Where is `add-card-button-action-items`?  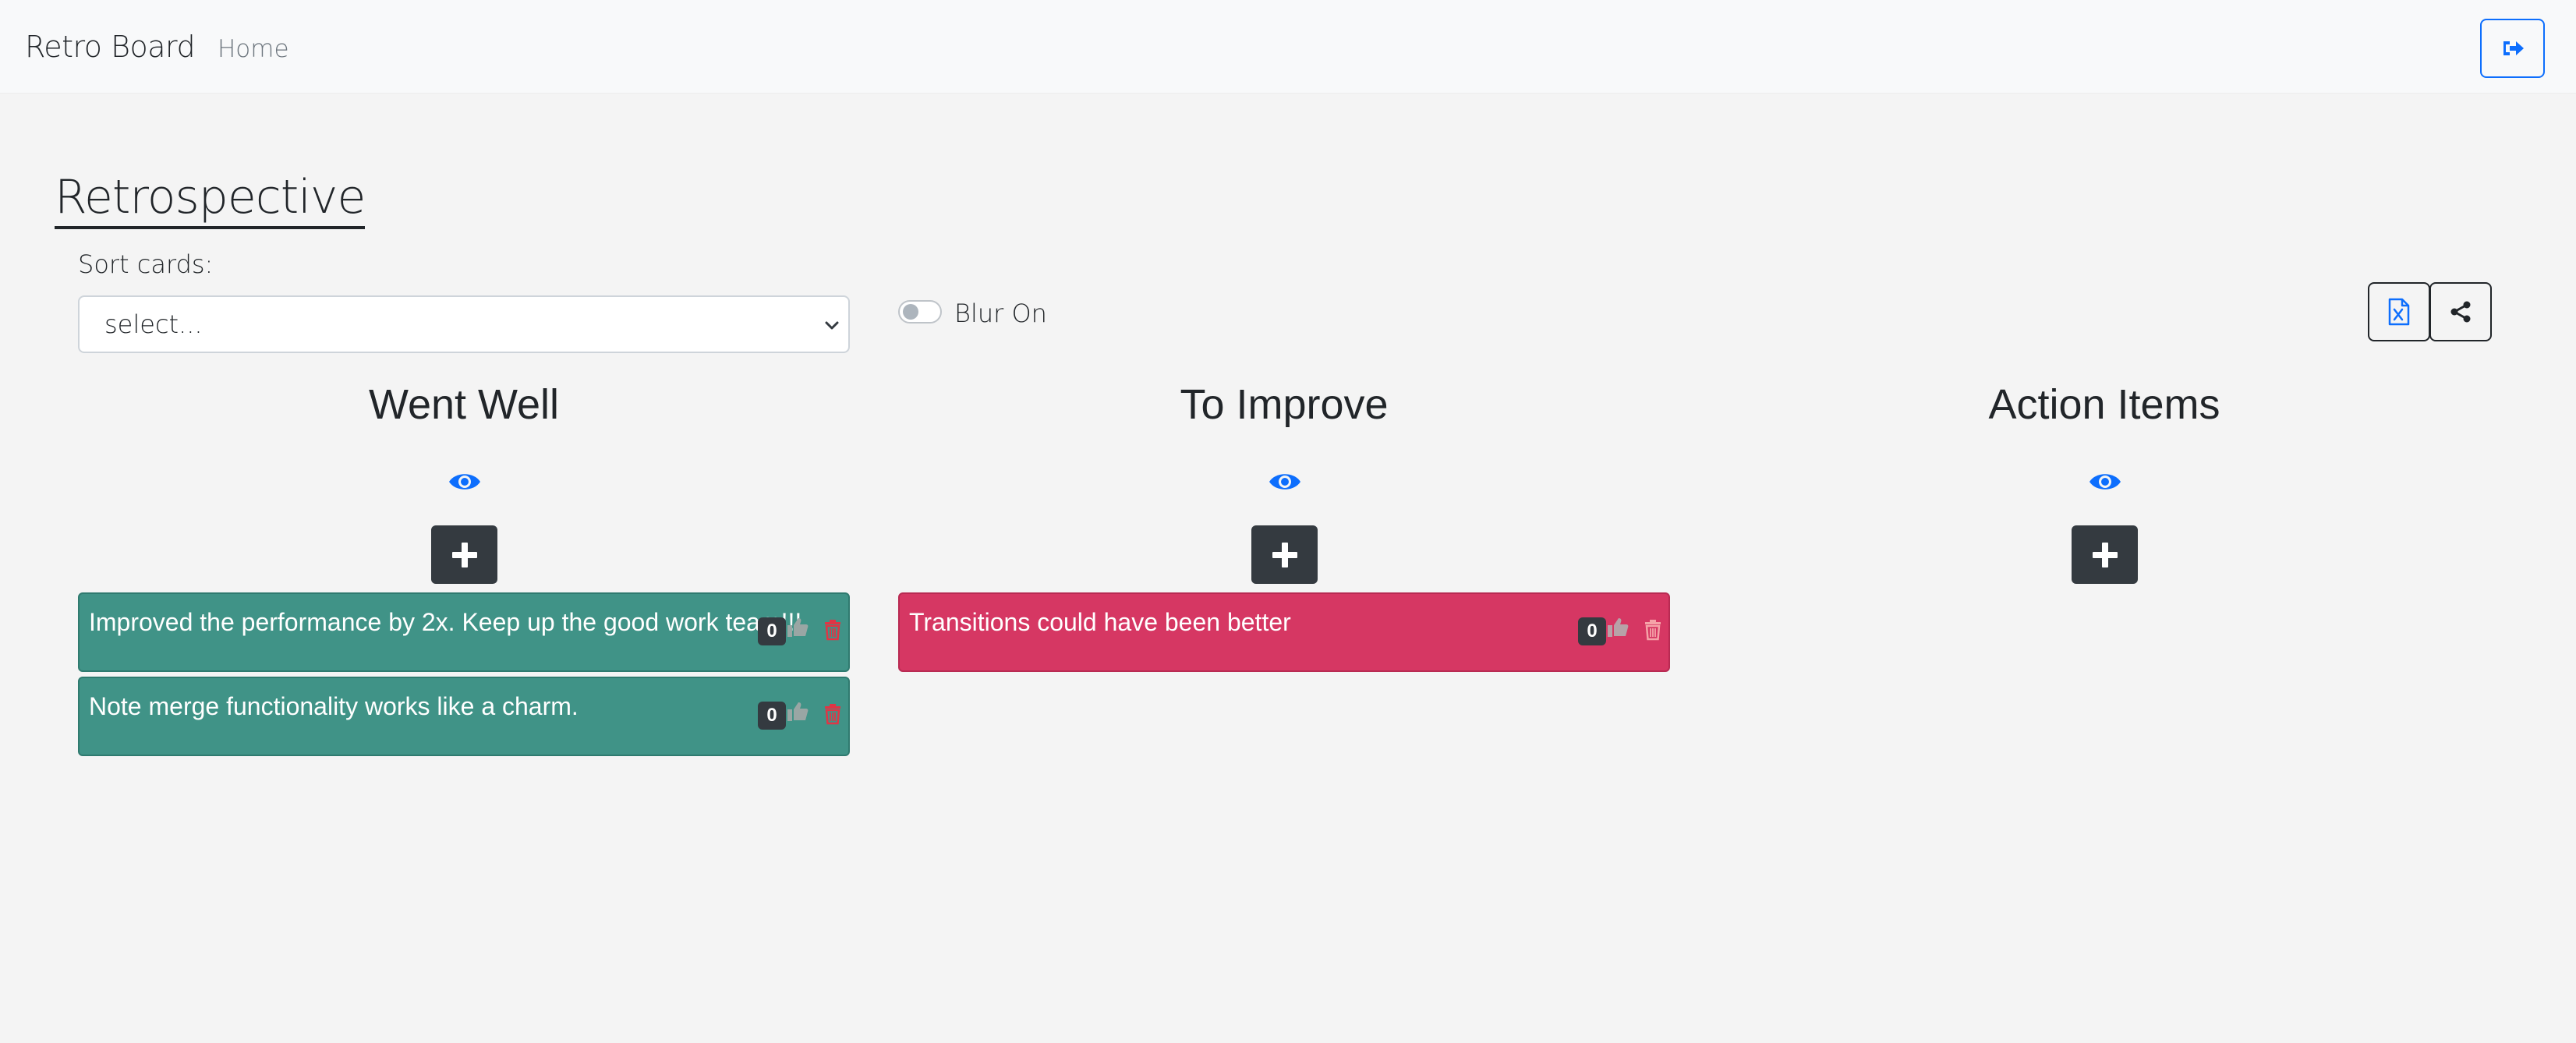
add-card-button-action-items is located at coordinates (2105, 554).